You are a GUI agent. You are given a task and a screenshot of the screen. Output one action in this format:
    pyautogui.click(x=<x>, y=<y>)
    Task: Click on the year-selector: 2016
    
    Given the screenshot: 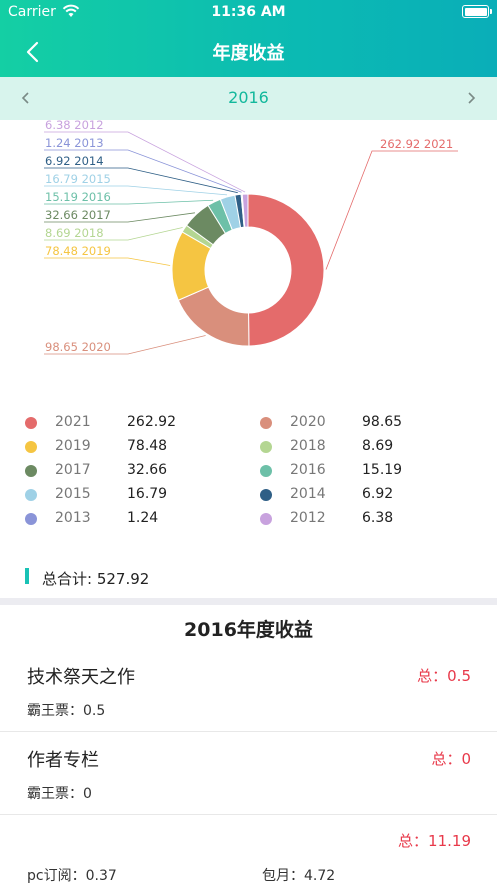 What is the action you would take?
    pyautogui.click(x=248, y=98)
    